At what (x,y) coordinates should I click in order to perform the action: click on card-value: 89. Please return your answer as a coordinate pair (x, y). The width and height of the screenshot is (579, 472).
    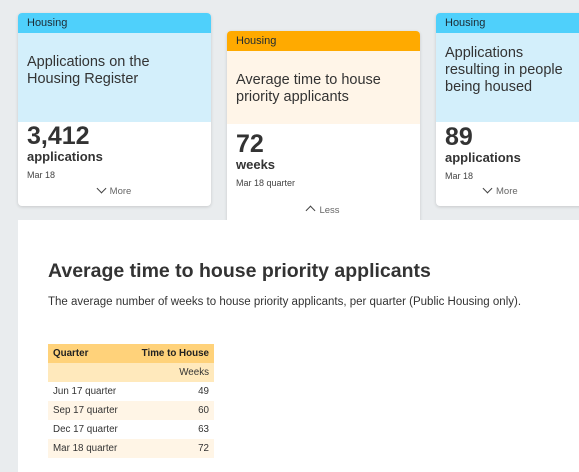
    Looking at the image, I should click on (459, 137).